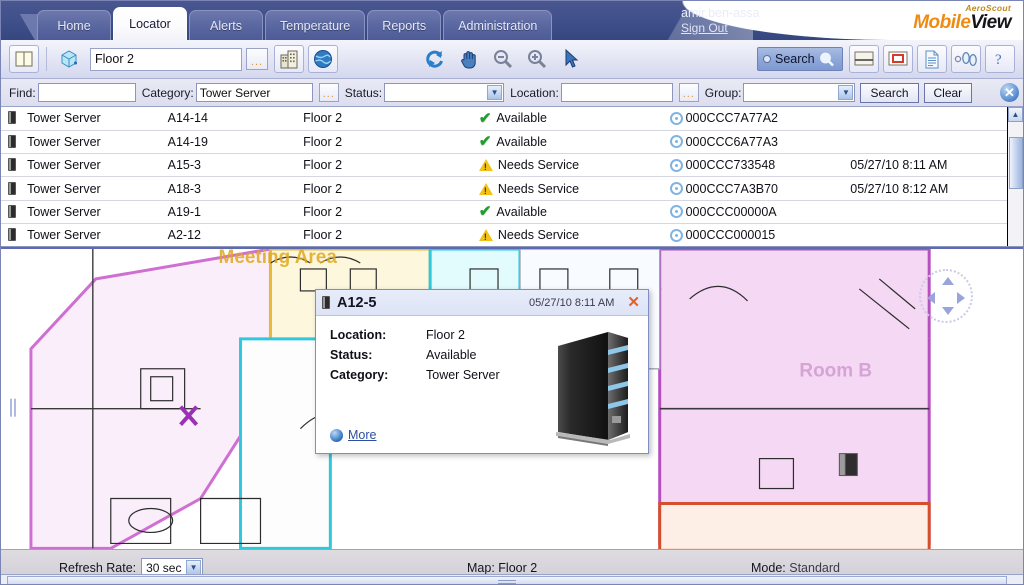 Image resolution: width=1024 pixels, height=585 pixels. Describe the element at coordinates (521, 141) in the screenshot. I see `status-text: Available` at that location.